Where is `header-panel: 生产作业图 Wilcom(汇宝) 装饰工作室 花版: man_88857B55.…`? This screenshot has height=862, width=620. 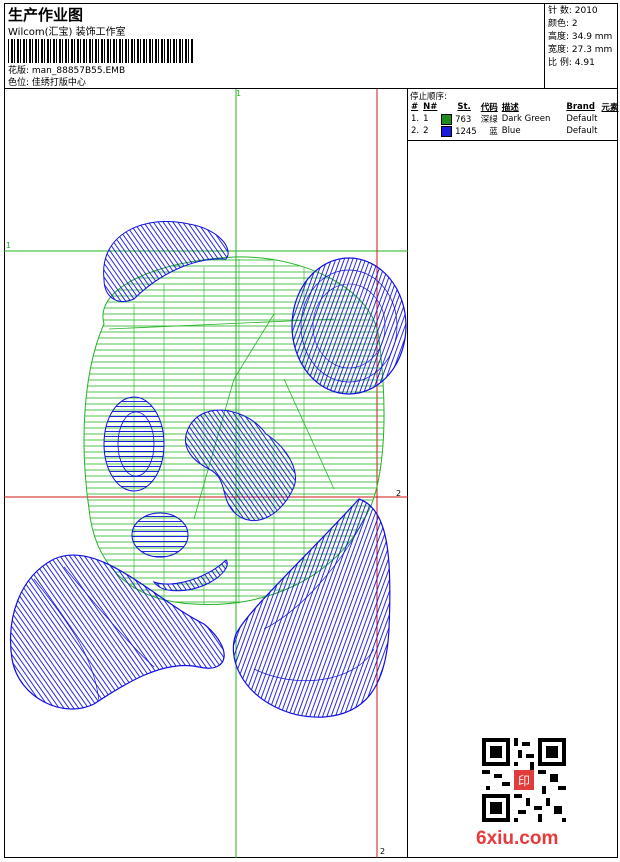 header-panel: 生产作业图 Wilcom(汇宝) 装饰工作室 花版: man_88857B55.… is located at coordinates (274, 46).